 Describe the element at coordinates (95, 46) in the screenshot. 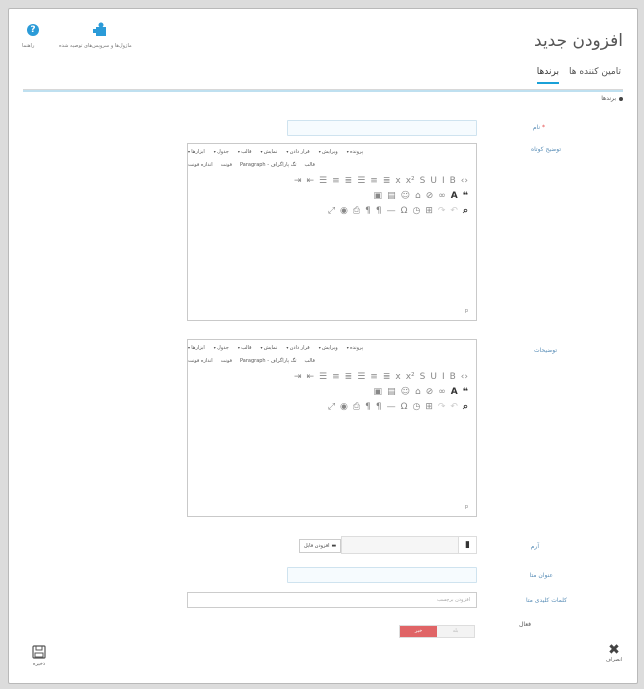

I see `modules-label: ماژول‌ها و سرویس‌های توصیه شده` at that location.